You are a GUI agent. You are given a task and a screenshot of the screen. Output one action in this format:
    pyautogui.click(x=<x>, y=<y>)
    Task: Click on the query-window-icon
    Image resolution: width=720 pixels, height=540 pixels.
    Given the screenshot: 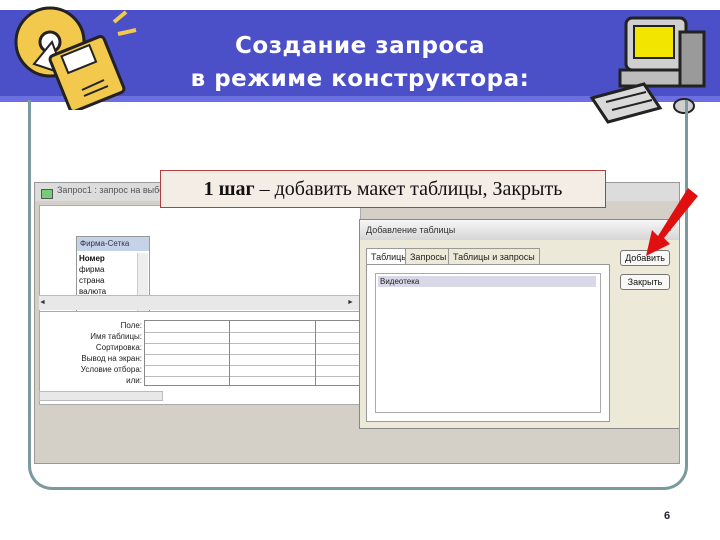 What is the action you would take?
    pyautogui.click(x=47, y=194)
    